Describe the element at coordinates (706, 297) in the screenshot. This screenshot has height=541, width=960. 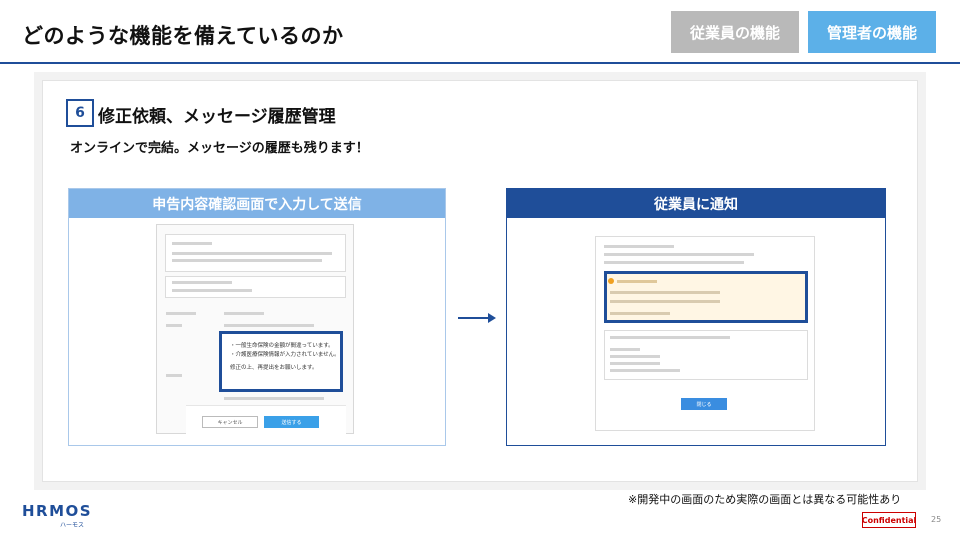
I see `correction-notice-highlight` at that location.